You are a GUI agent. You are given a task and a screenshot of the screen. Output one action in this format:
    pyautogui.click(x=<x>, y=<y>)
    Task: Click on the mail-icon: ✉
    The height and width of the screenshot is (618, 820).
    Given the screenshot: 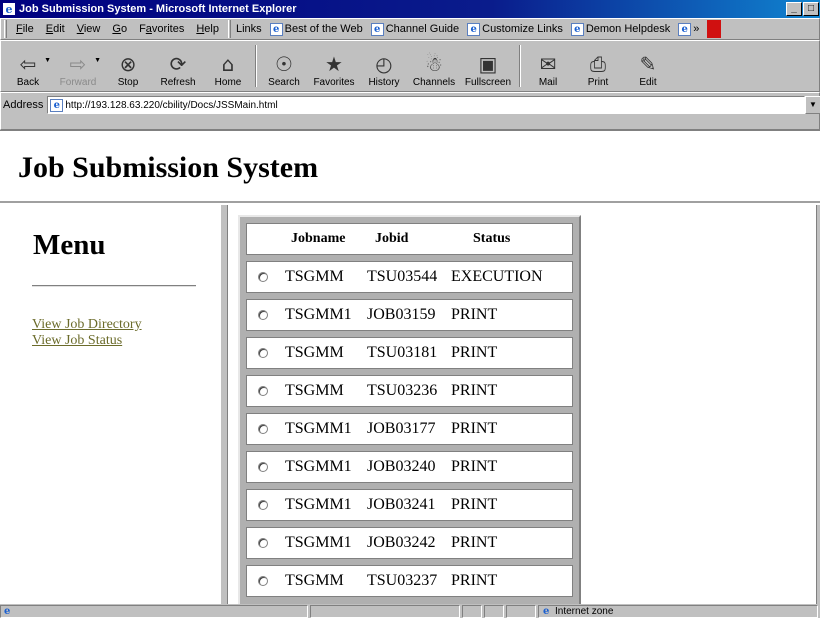 What is the action you would take?
    pyautogui.click(x=548, y=64)
    